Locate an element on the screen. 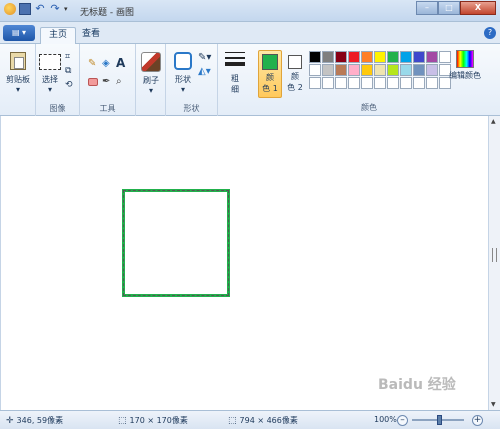  color2-label-top: 颜 is located at coordinates (295, 76).